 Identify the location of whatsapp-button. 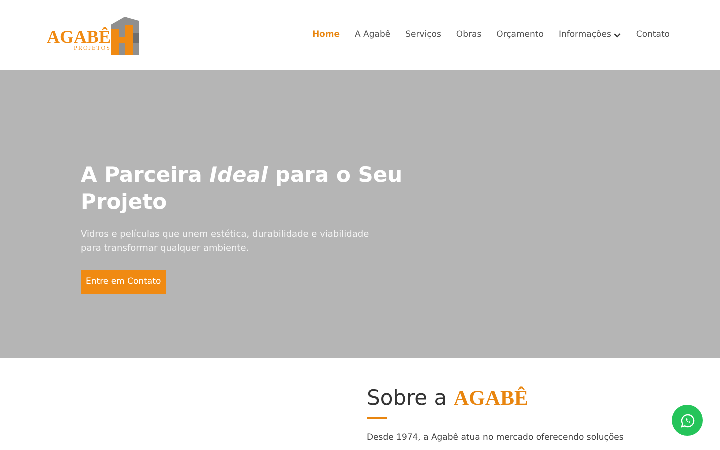
(687, 420).